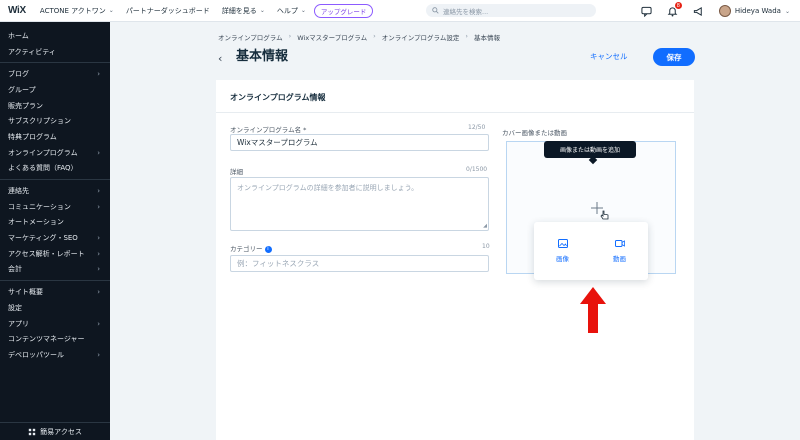  Describe the element at coordinates (43, 238) in the screenshot. I see `sidebar-item-label: マーケティング・SEO` at that location.